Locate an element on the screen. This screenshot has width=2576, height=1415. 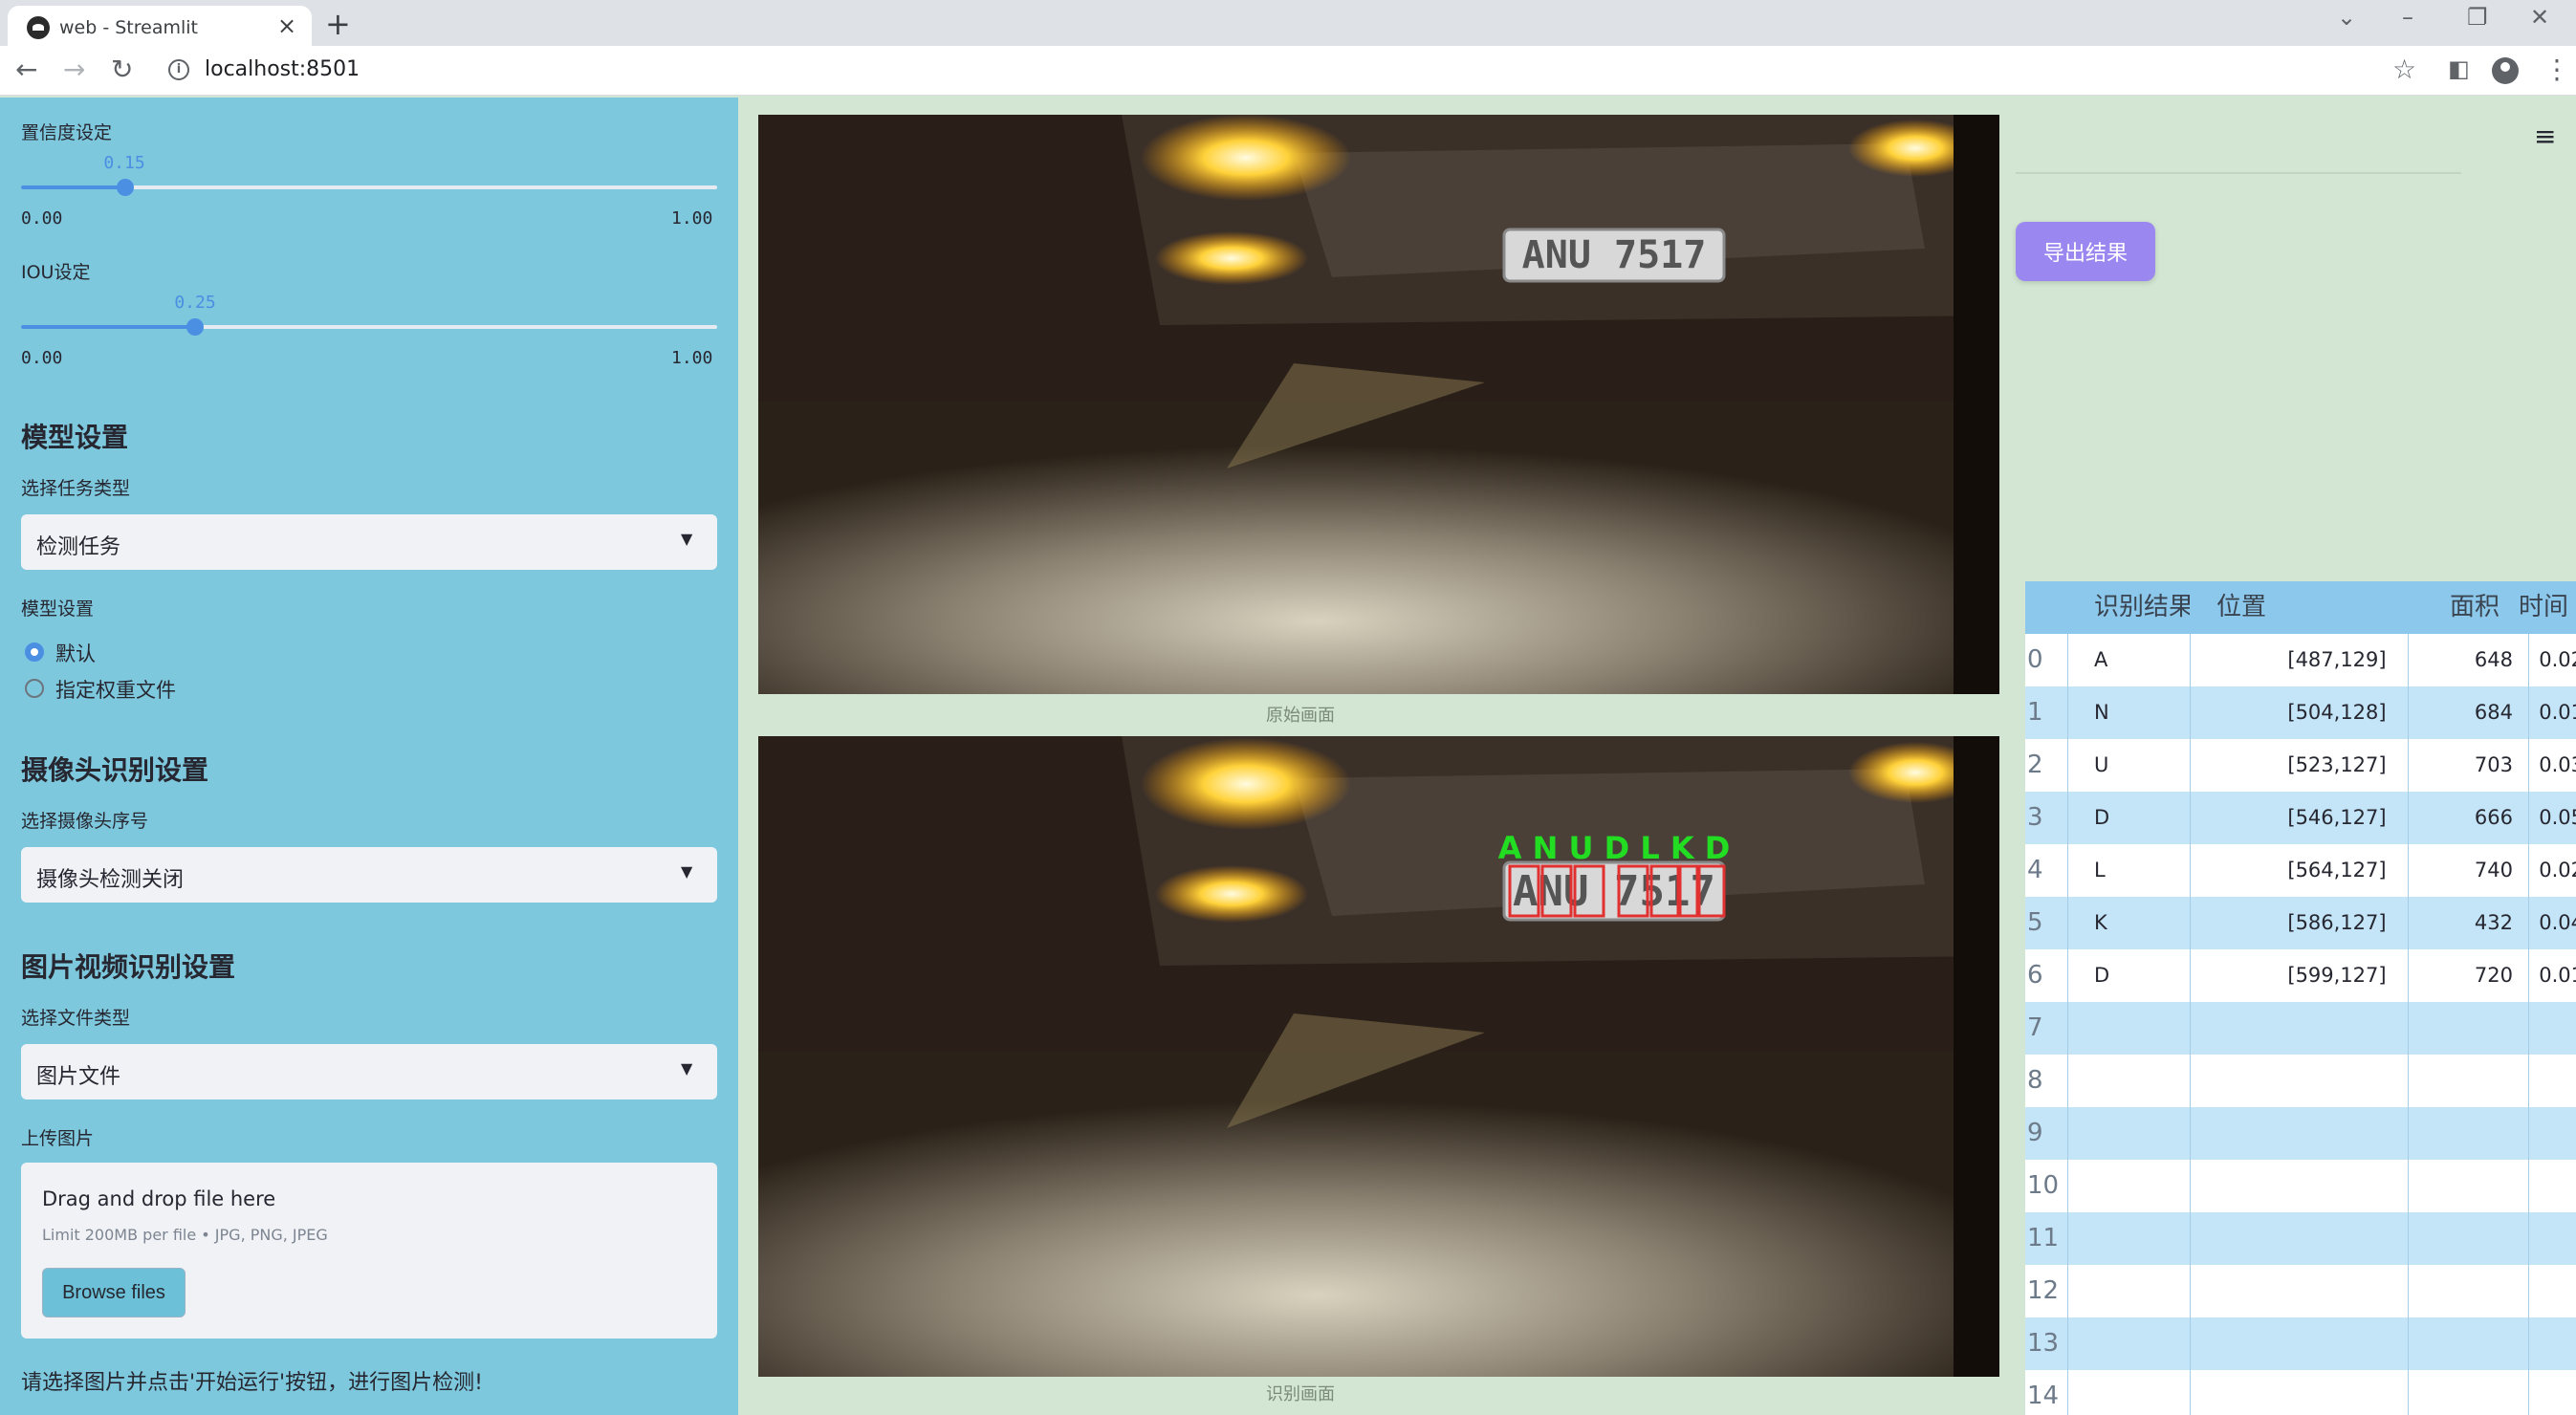
side-panel-icon: ◧ is located at coordinates (2459, 69).